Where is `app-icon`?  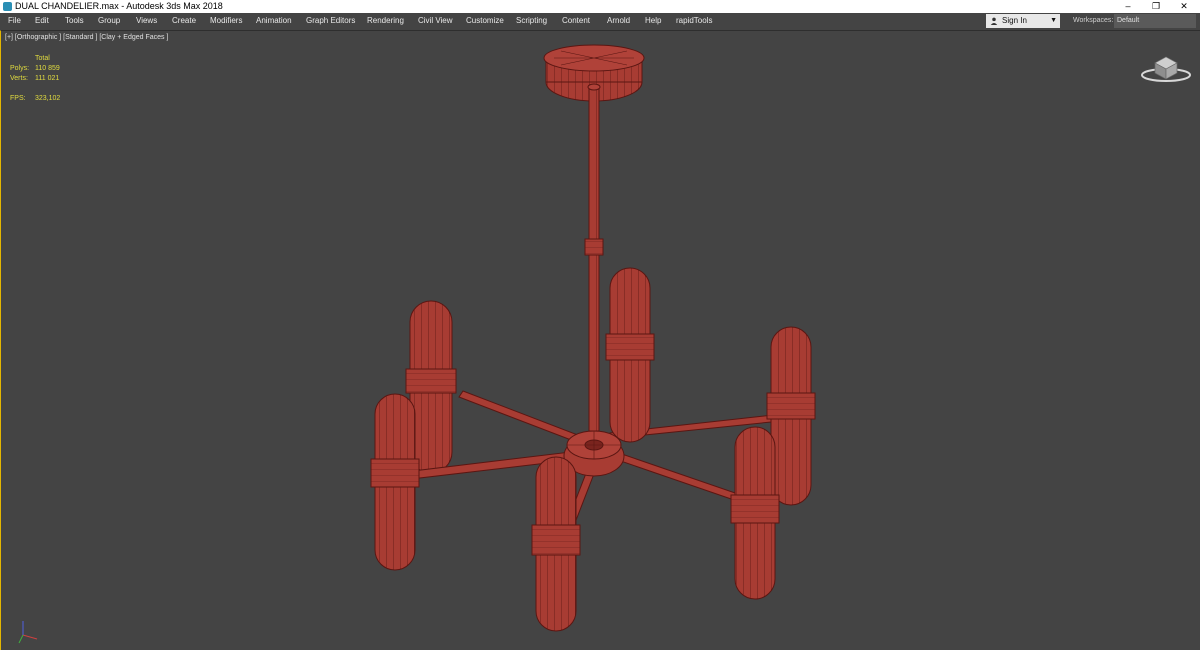
app-icon is located at coordinates (7, 6).